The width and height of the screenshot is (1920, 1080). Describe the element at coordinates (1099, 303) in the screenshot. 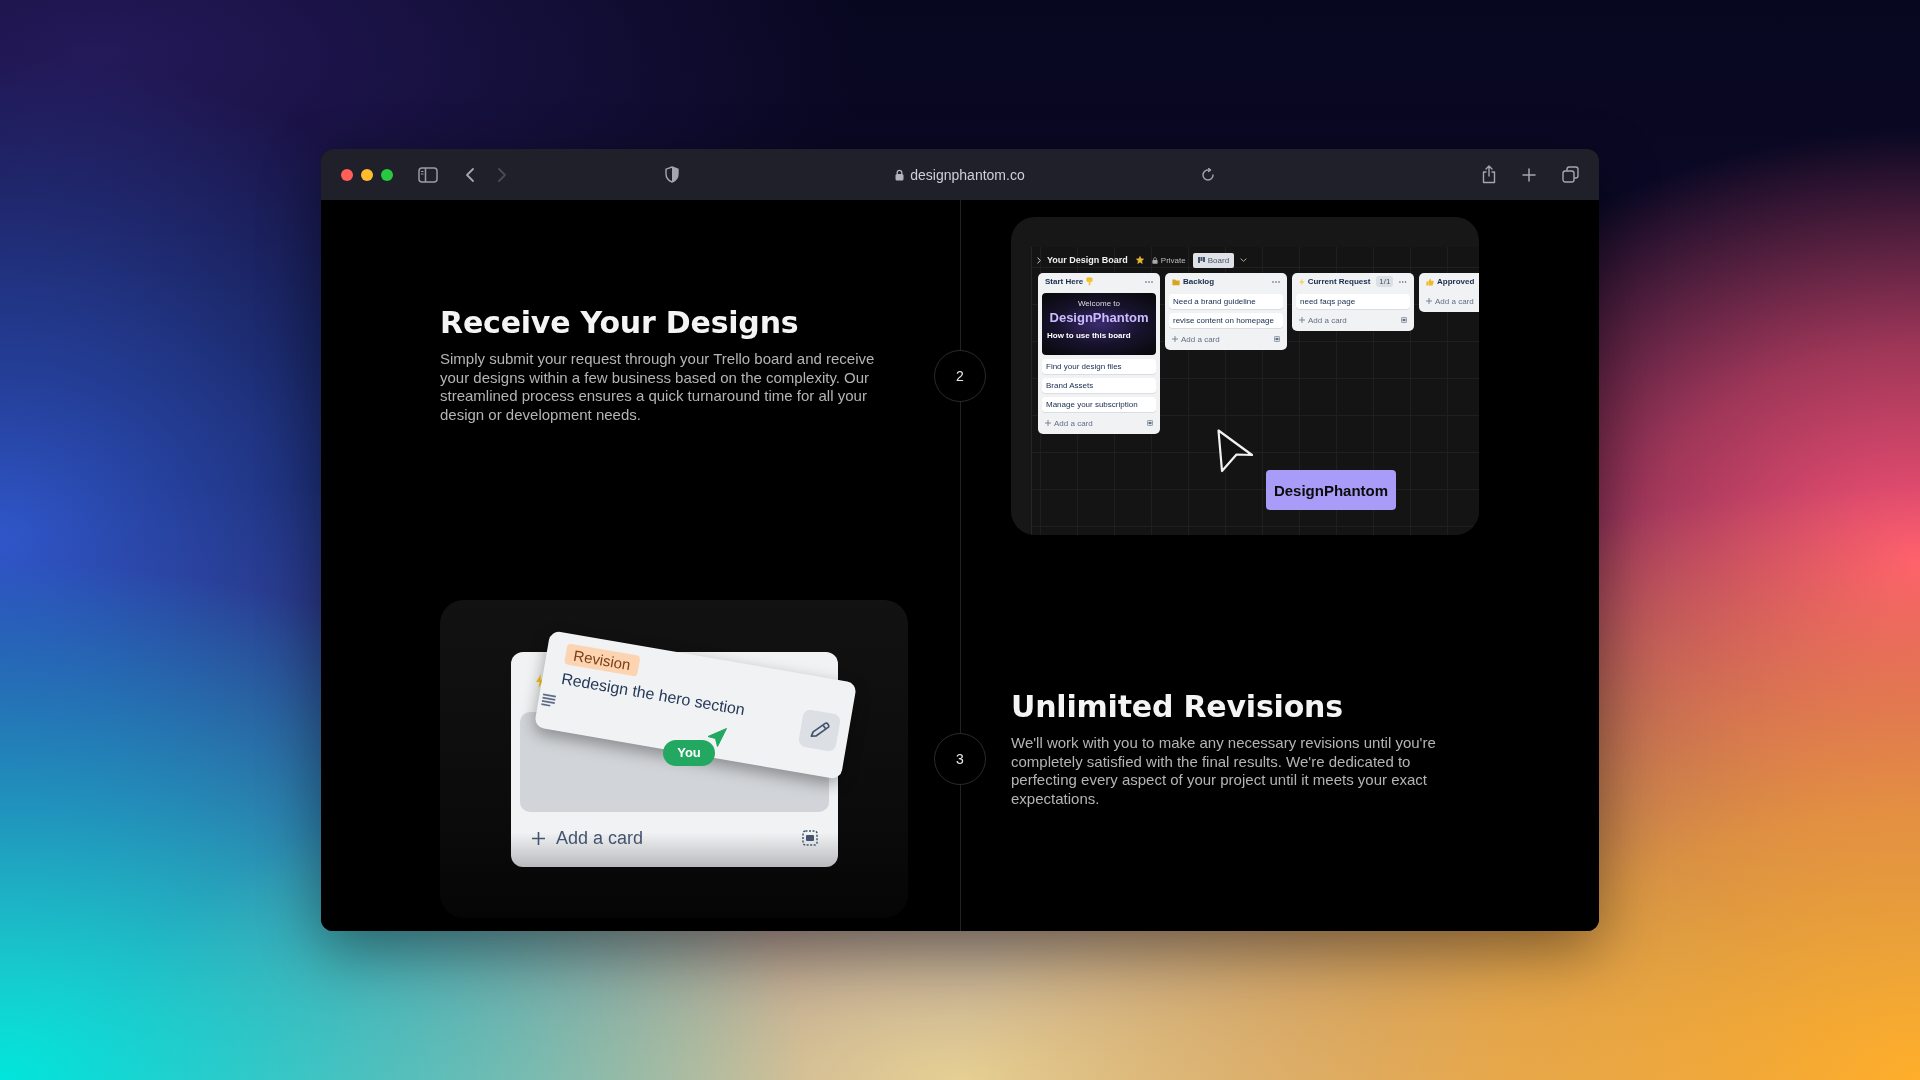

I see `welcome-text: Welcome to` at that location.